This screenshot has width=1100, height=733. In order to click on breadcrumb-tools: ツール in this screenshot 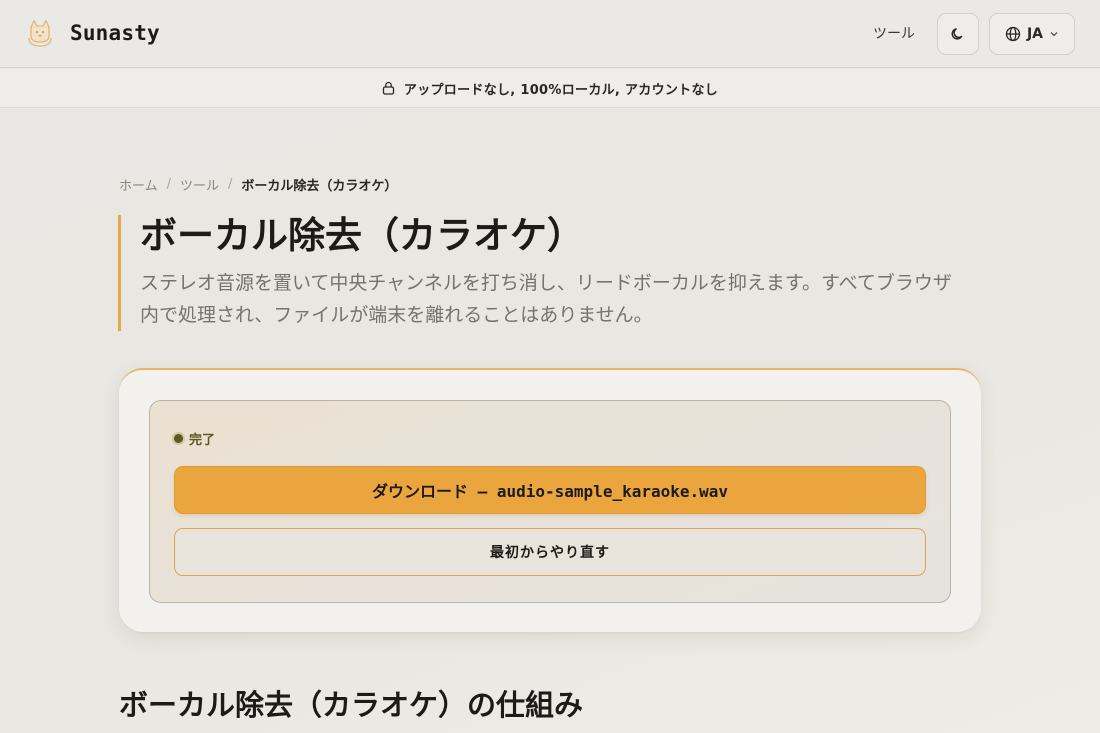, I will do `click(199, 184)`.